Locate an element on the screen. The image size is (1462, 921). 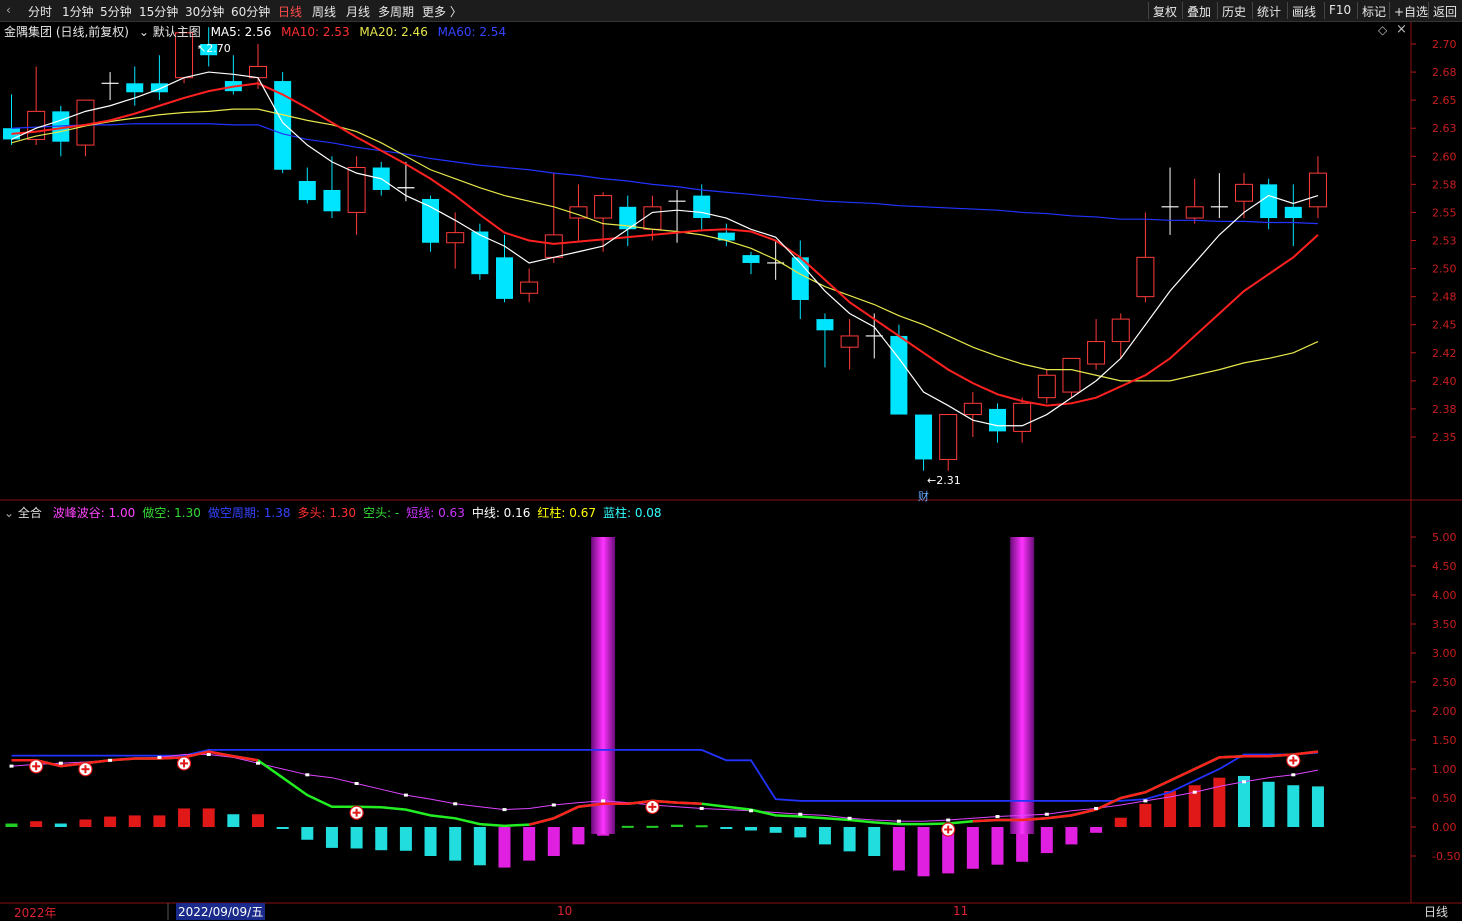
period-tab-3: 15分钟 is located at coordinates (158, 11).